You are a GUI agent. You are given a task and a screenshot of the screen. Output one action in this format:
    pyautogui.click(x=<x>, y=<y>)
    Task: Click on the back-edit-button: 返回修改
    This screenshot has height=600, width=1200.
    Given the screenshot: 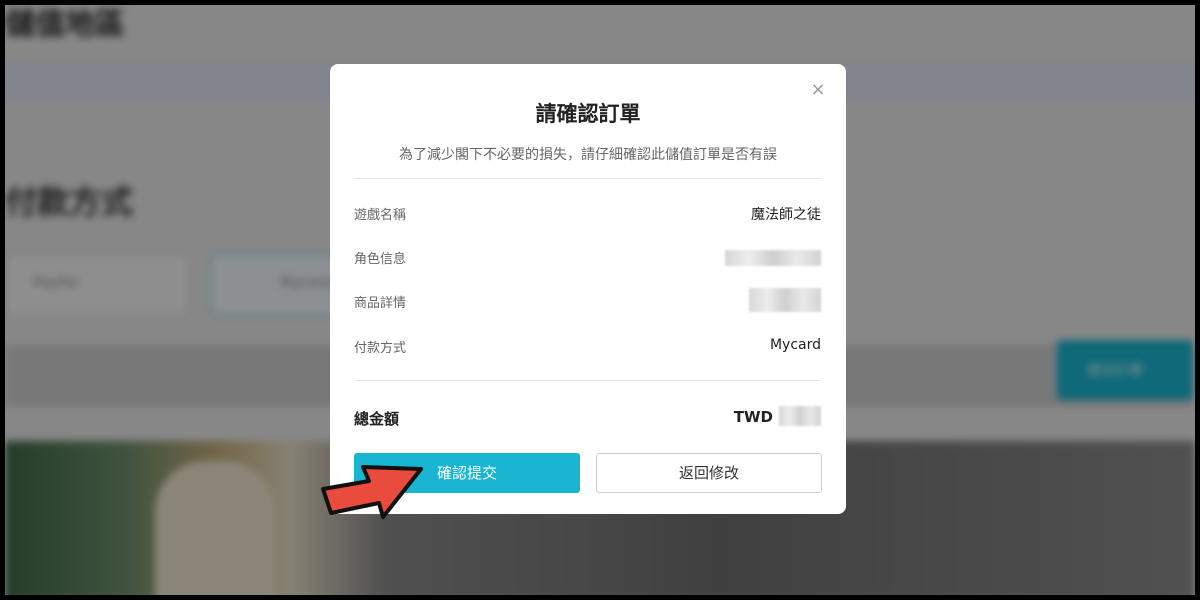 What is the action you would take?
    pyautogui.click(x=709, y=473)
    